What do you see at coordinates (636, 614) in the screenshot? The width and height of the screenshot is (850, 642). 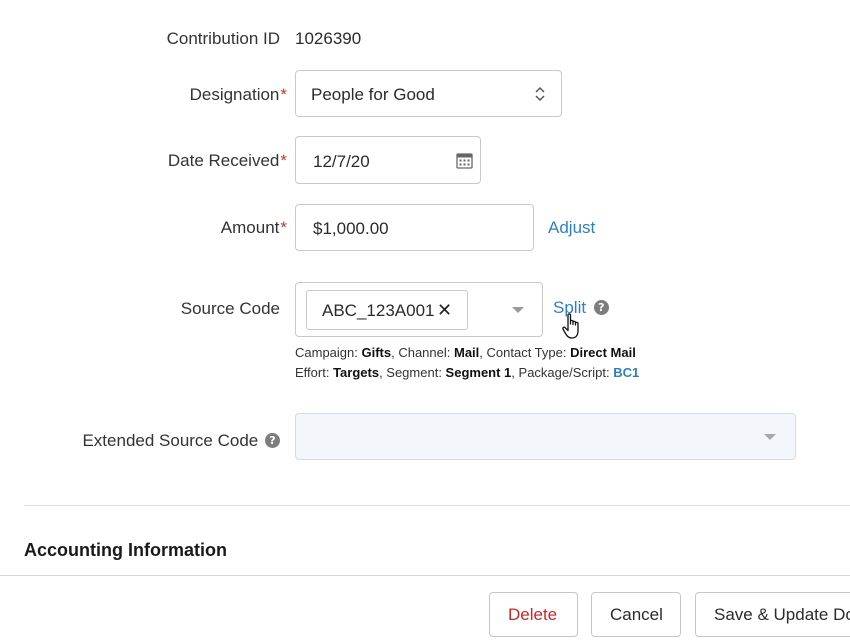 I see `cancel-button: Cancel` at bounding box center [636, 614].